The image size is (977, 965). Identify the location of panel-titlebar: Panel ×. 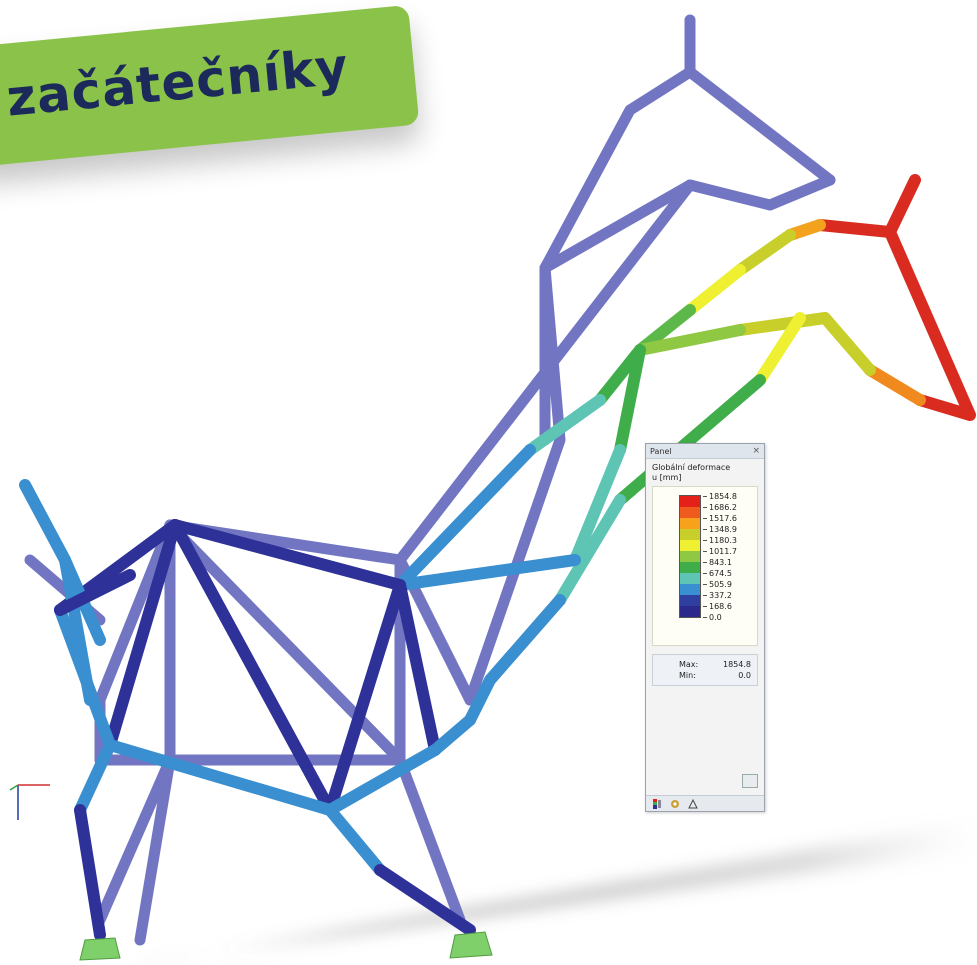
(705, 451).